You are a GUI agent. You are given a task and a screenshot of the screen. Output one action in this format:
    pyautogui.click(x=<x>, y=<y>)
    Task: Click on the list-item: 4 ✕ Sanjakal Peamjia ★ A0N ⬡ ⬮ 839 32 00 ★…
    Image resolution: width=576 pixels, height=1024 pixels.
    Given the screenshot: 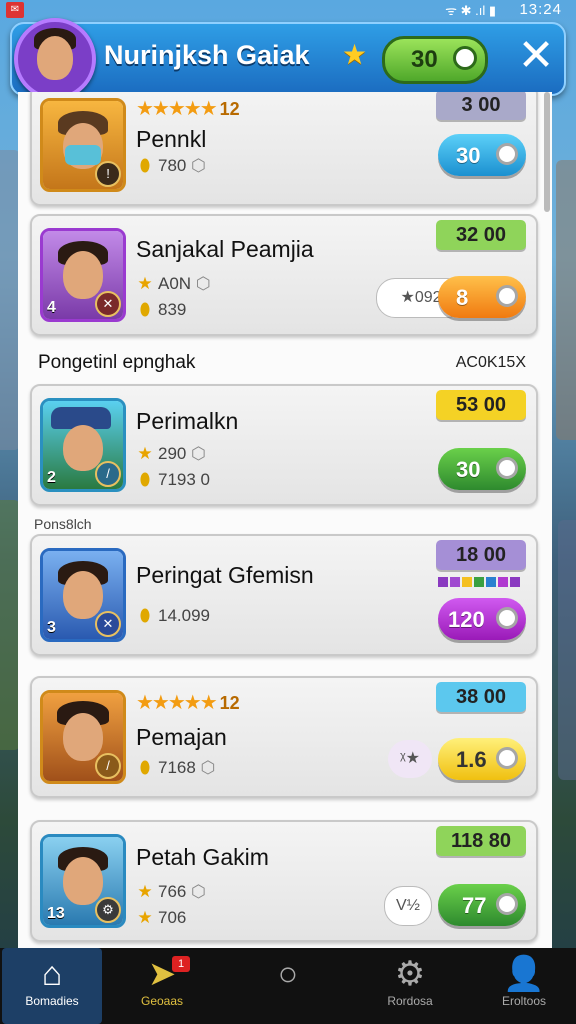 What is the action you would take?
    pyautogui.click(x=284, y=275)
    